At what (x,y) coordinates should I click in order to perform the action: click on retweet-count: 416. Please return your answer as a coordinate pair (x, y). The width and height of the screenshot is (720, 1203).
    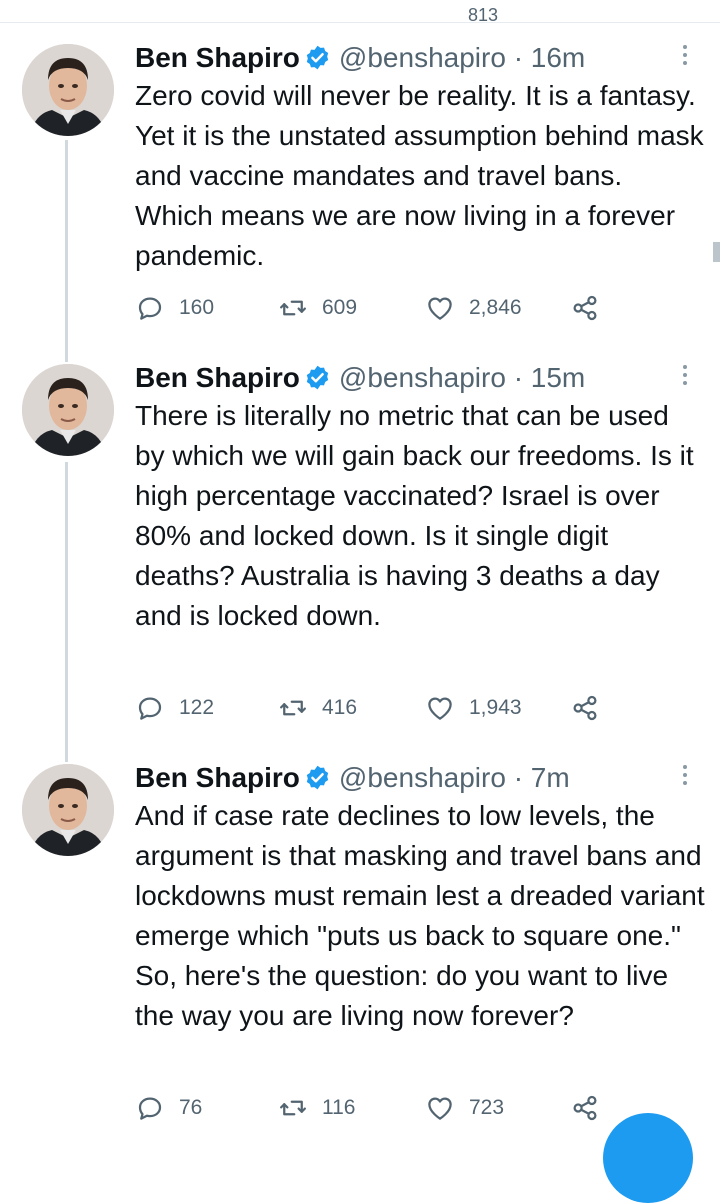
    Looking at the image, I should click on (340, 707).